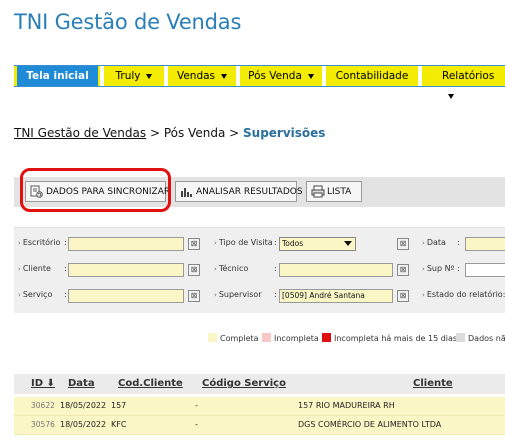  Describe the element at coordinates (485, 244) in the screenshot. I see `data-input` at that location.